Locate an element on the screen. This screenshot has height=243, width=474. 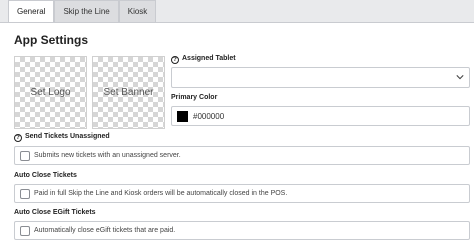
set-logo-upload: Set Logo is located at coordinates (50, 92).